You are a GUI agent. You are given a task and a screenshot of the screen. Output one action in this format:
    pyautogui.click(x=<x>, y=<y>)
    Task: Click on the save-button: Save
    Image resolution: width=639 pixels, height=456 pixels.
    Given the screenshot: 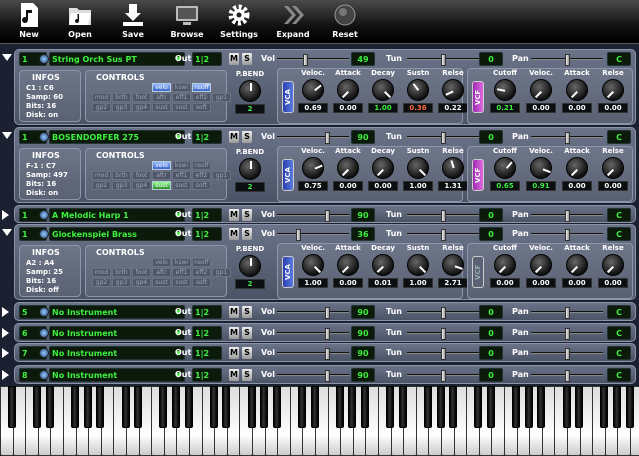 What is the action you would take?
    pyautogui.click(x=133, y=22)
    